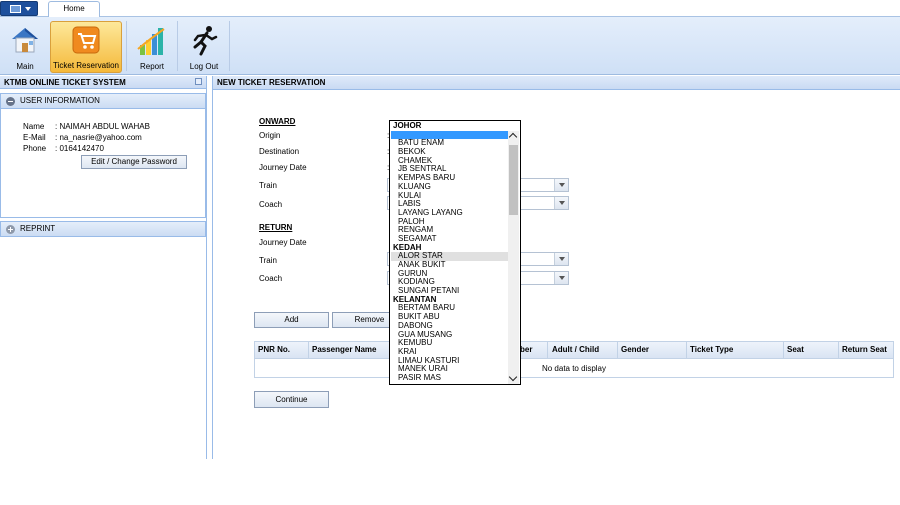 The height and width of the screenshot is (505, 900). Describe the element at coordinates (38, 228) in the screenshot. I see `reprint-title: REPRINT` at that location.